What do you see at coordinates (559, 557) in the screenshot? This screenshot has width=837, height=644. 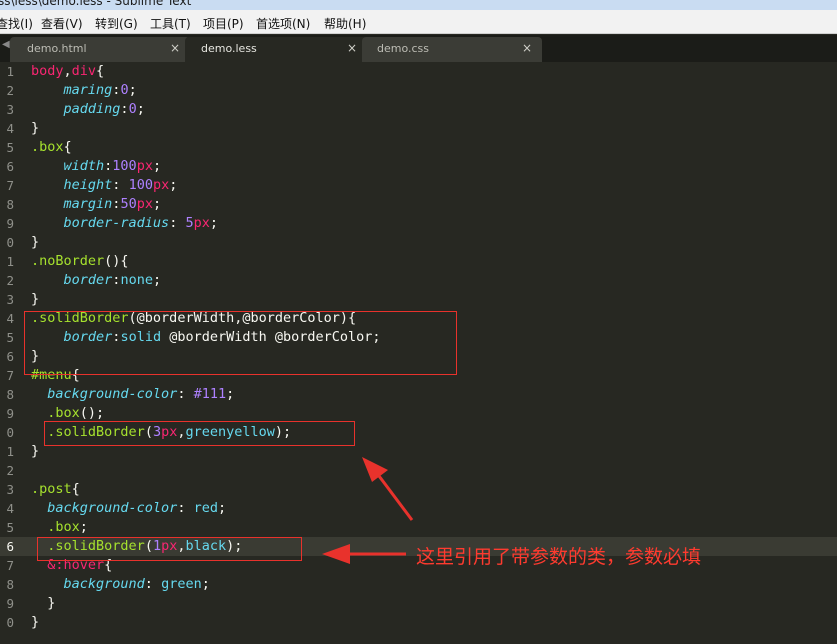 I see `annotation-text: 这里引用了带参数的类，参数必填` at bounding box center [559, 557].